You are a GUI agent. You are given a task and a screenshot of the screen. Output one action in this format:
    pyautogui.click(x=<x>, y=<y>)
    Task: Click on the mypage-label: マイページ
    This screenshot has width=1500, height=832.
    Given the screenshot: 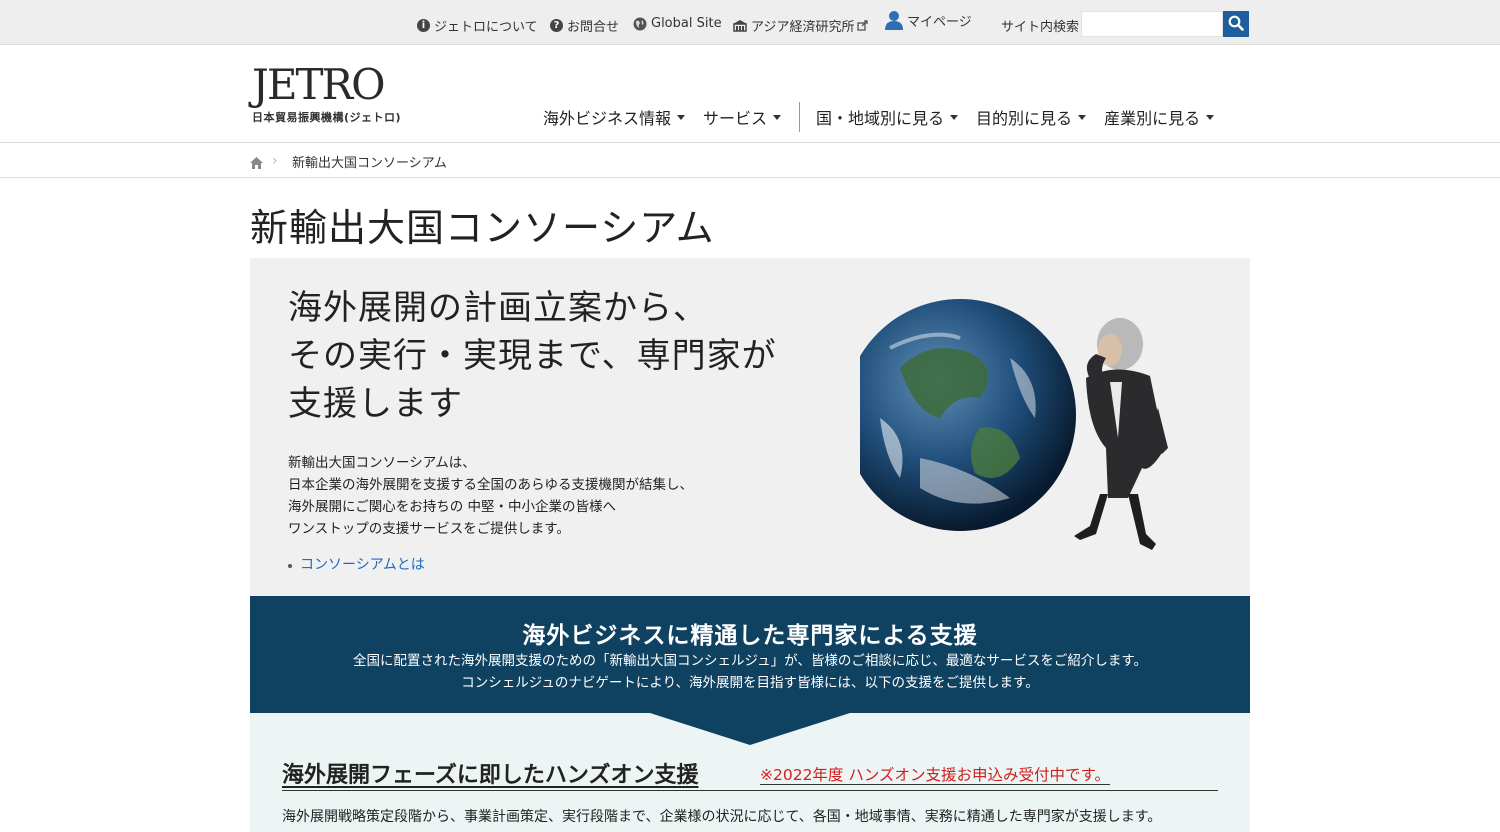 What is the action you would take?
    pyautogui.click(x=939, y=22)
    